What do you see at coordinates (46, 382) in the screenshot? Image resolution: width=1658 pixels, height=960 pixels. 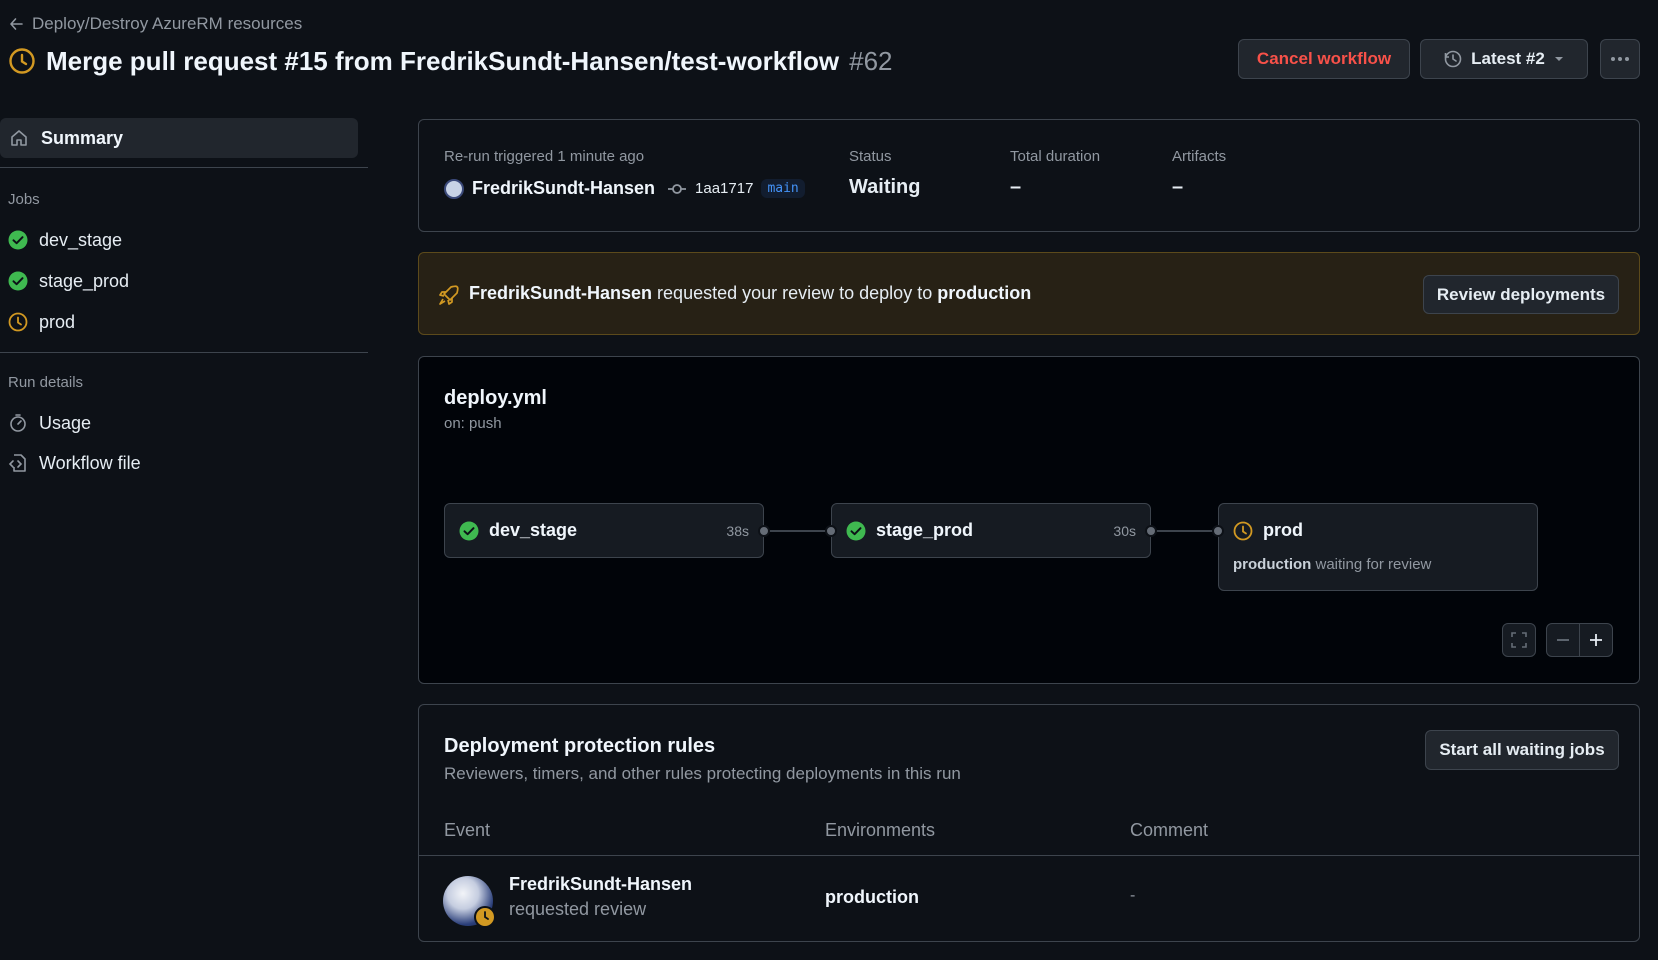 I see `sidebar-run-details-heading: Run details` at bounding box center [46, 382].